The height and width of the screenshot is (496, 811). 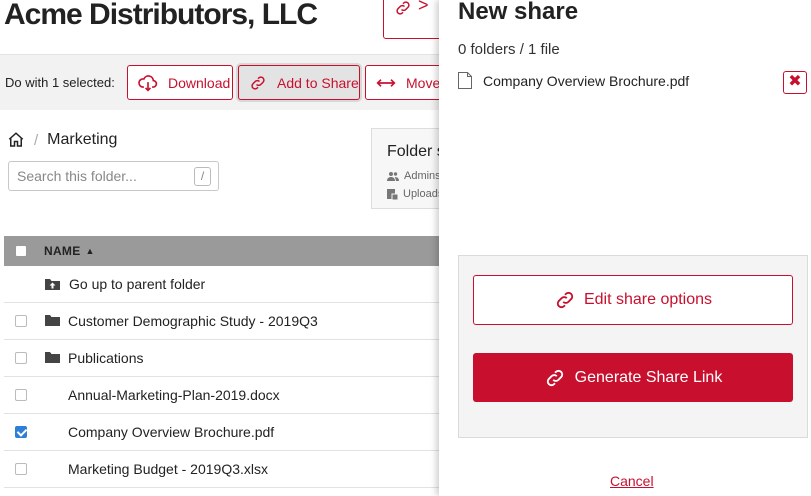 What do you see at coordinates (193, 321) in the screenshot?
I see `table-row-label: Customer Demographic Study - 2019Q3` at bounding box center [193, 321].